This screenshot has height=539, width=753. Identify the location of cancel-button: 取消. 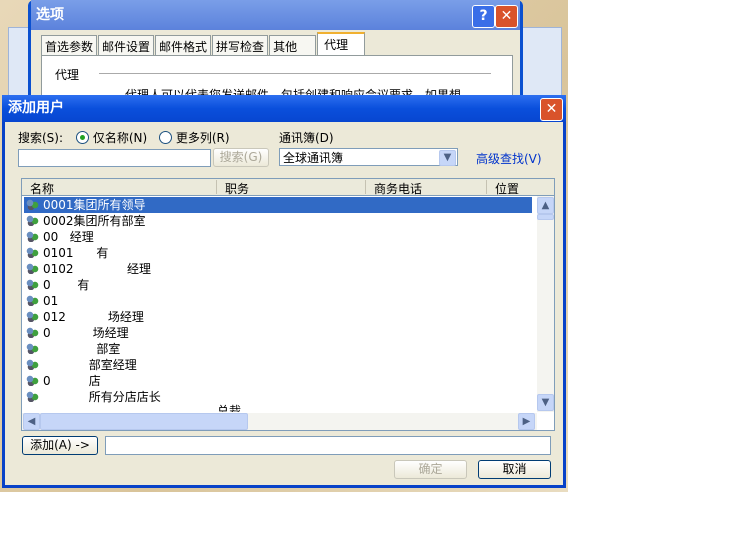
(514, 469).